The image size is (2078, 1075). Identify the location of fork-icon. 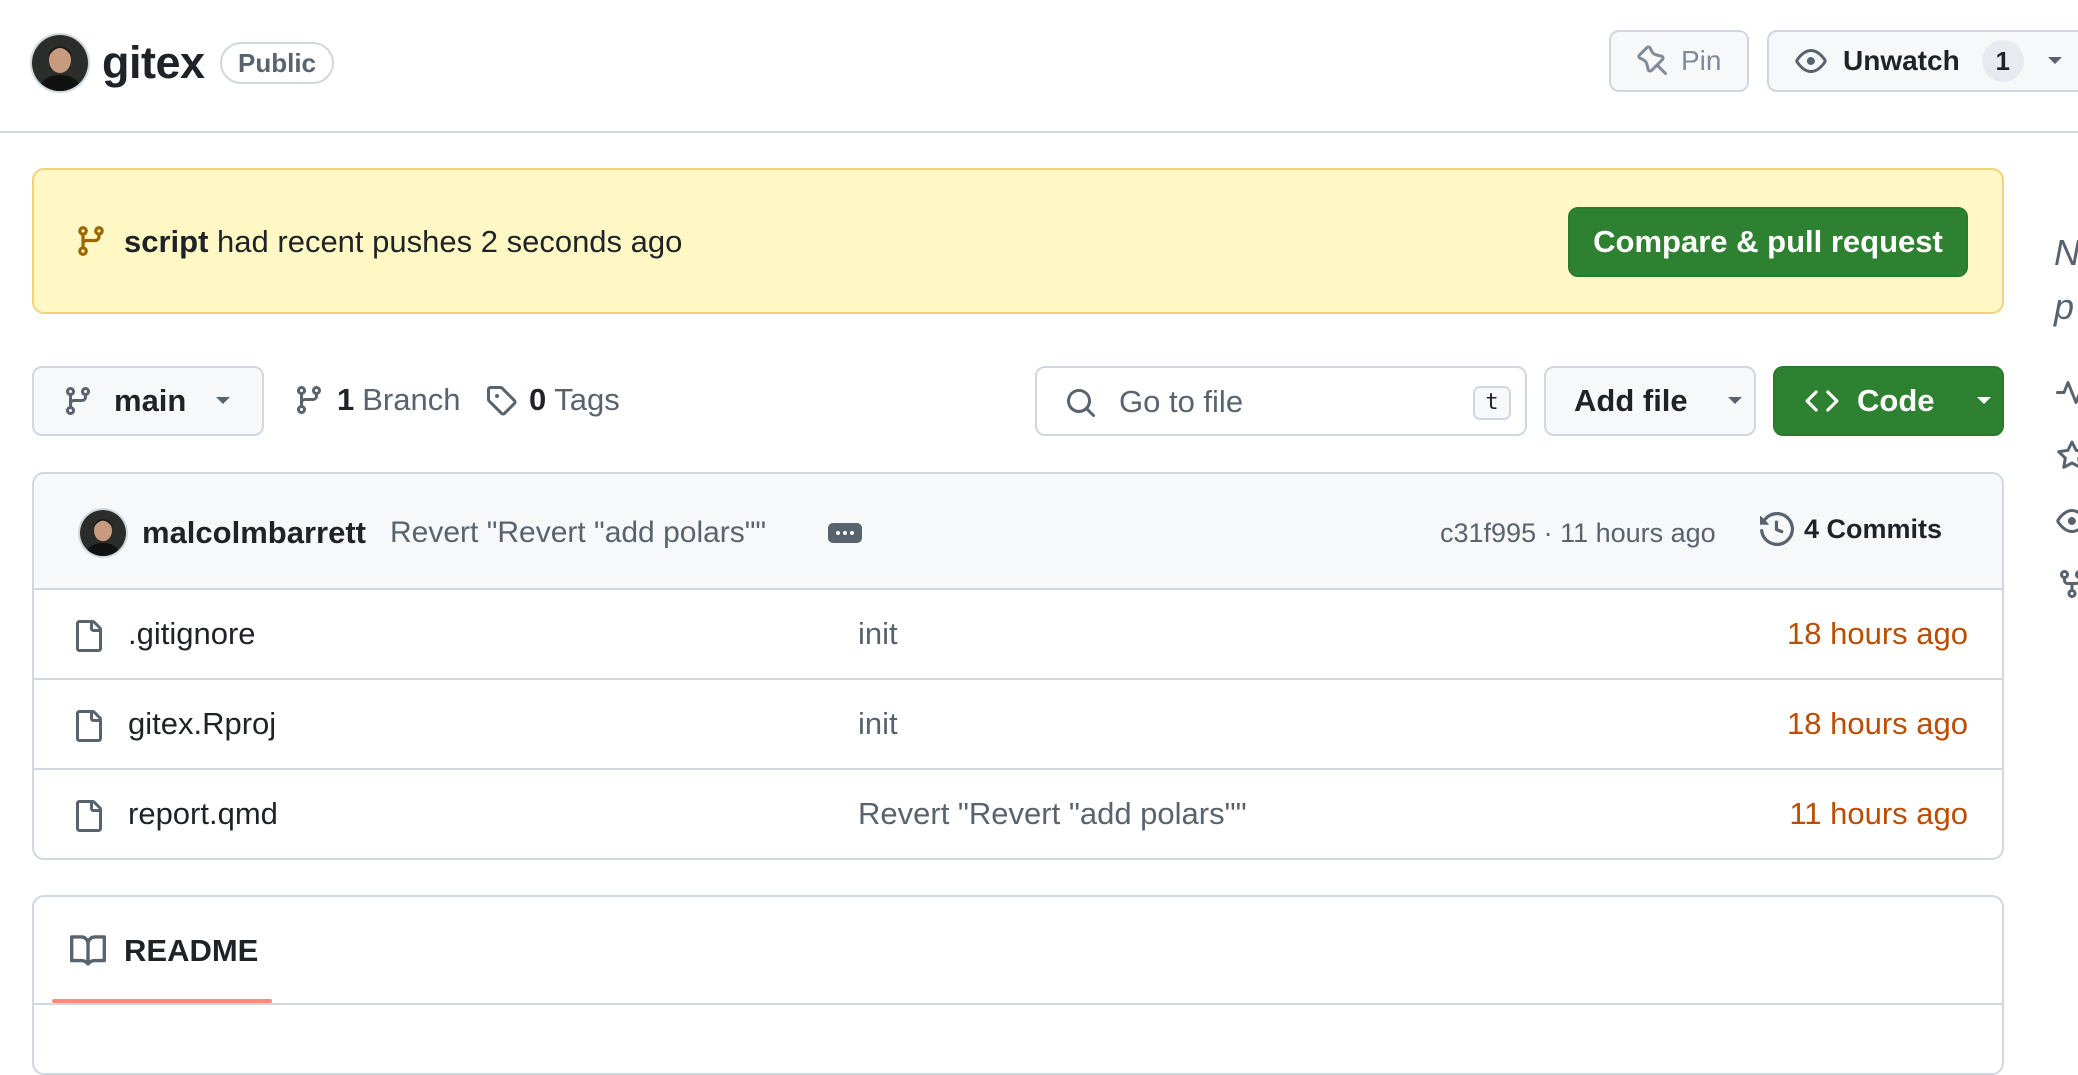
(2067, 584).